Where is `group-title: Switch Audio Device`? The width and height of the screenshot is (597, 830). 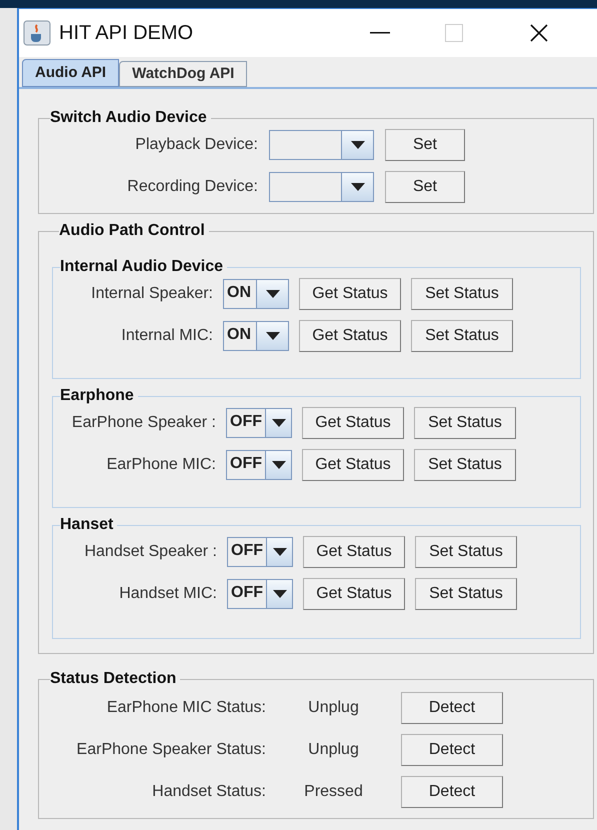
group-title: Switch Audio Device is located at coordinates (129, 118).